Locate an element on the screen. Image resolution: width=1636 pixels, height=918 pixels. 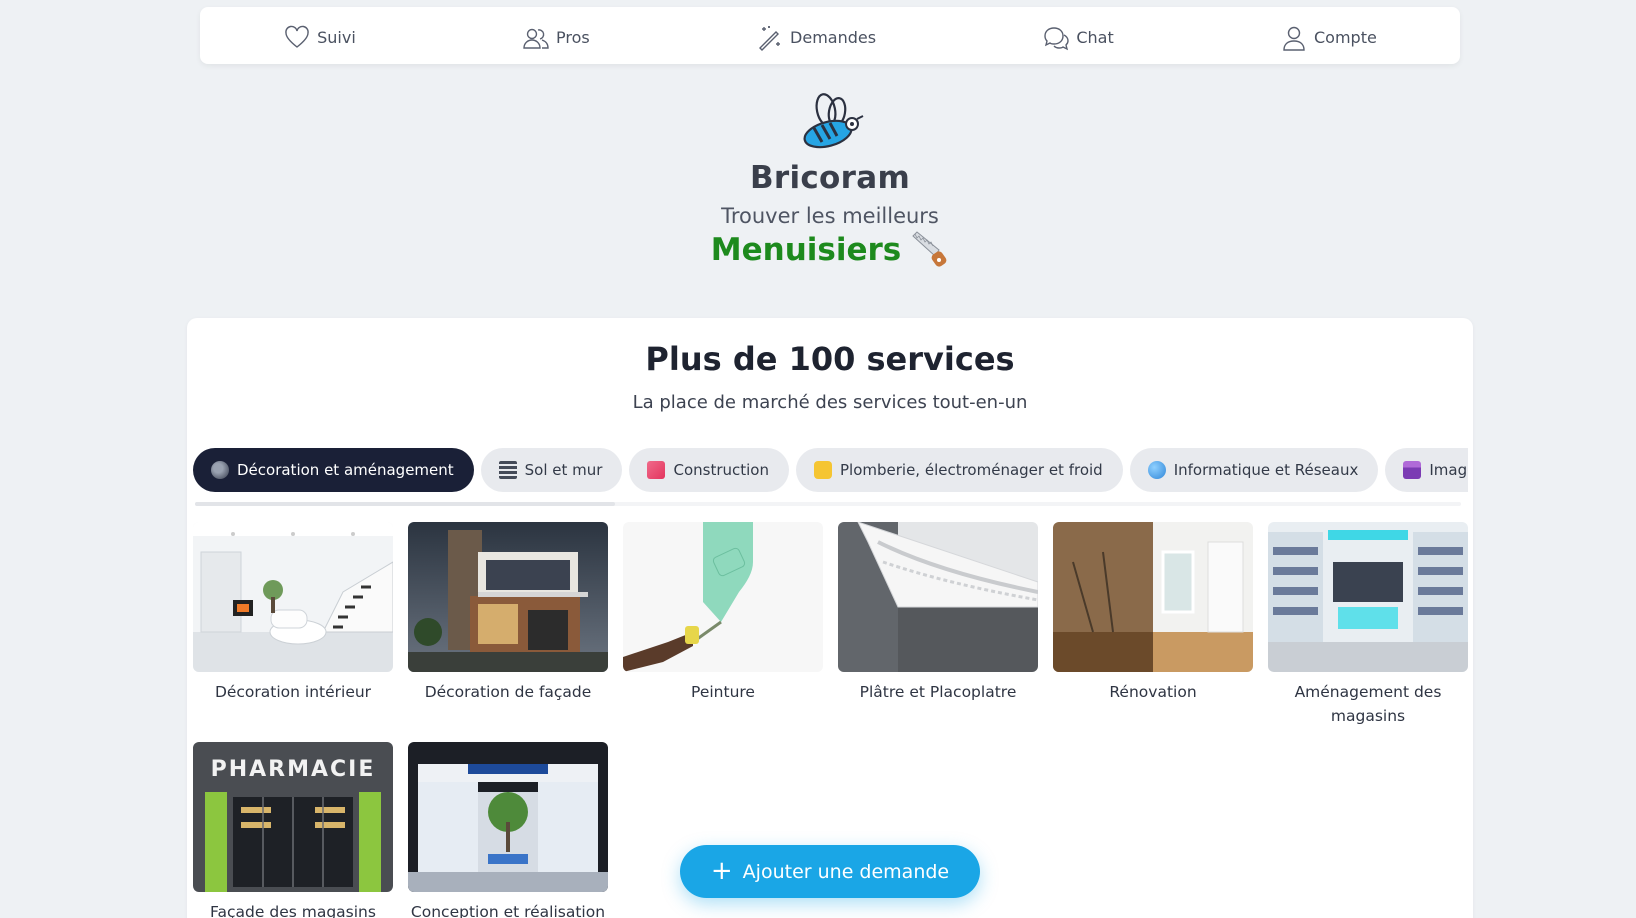
nav-item-demandes: Demandes is located at coordinates (816, 36).